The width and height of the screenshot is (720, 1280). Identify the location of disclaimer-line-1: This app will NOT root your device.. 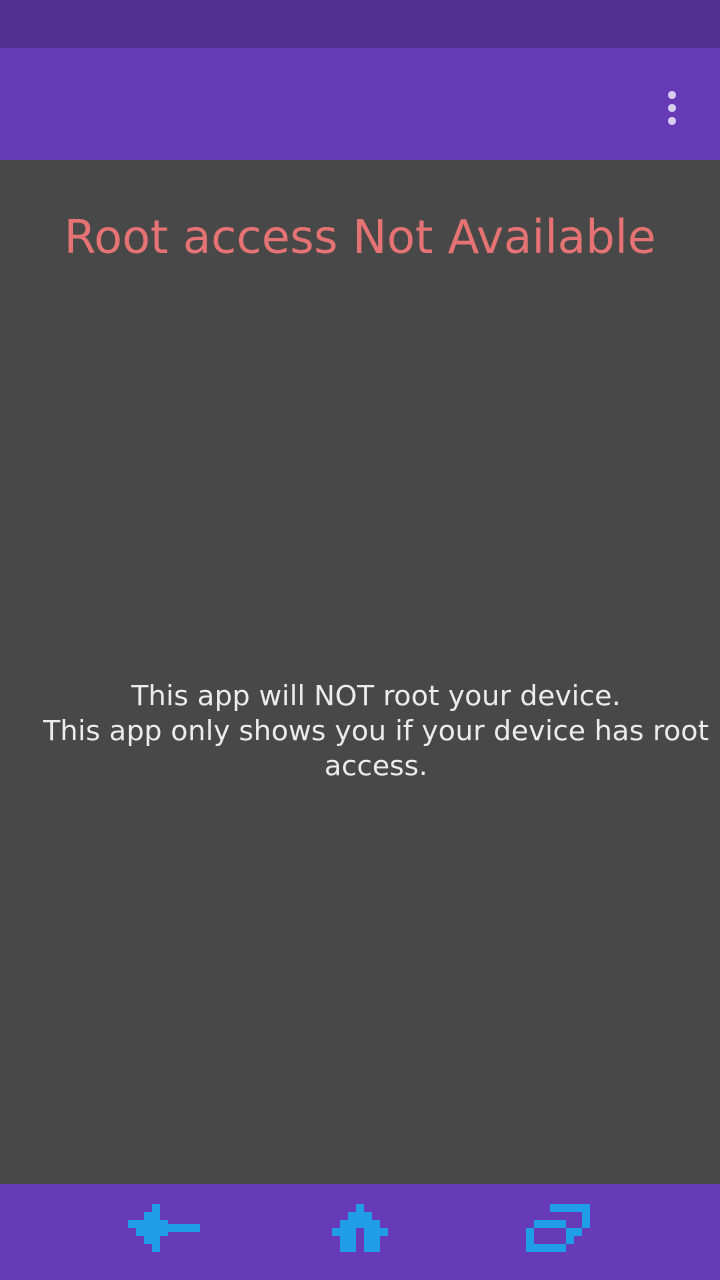
(376, 695).